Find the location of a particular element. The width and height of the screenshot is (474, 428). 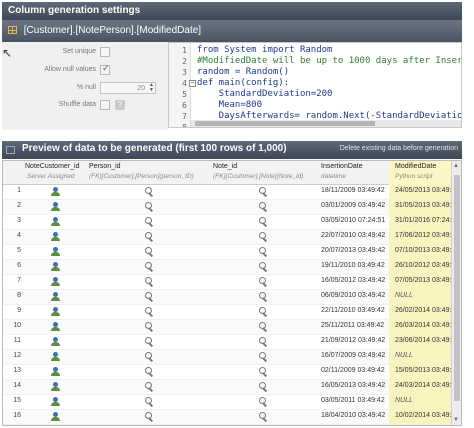

col-header-insertion-date: InsertionDate is located at coordinates (342, 166).